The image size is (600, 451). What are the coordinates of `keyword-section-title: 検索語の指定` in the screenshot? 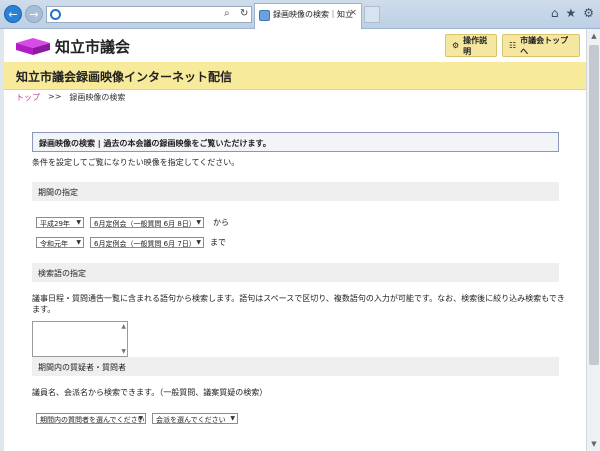 It's located at (295, 272).